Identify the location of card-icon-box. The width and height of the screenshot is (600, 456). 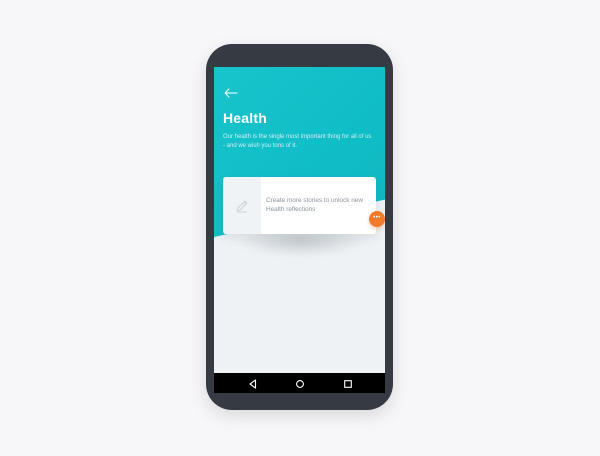
(242, 205).